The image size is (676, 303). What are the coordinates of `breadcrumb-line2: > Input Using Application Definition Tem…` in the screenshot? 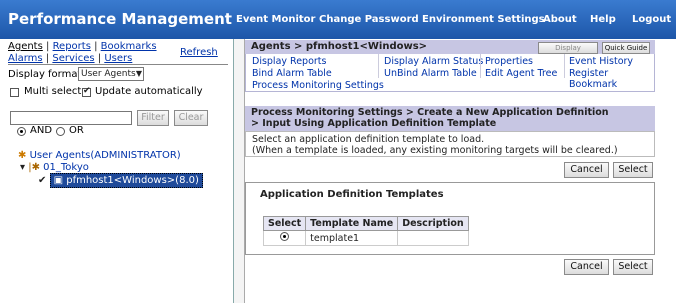 It's located at (374, 123).